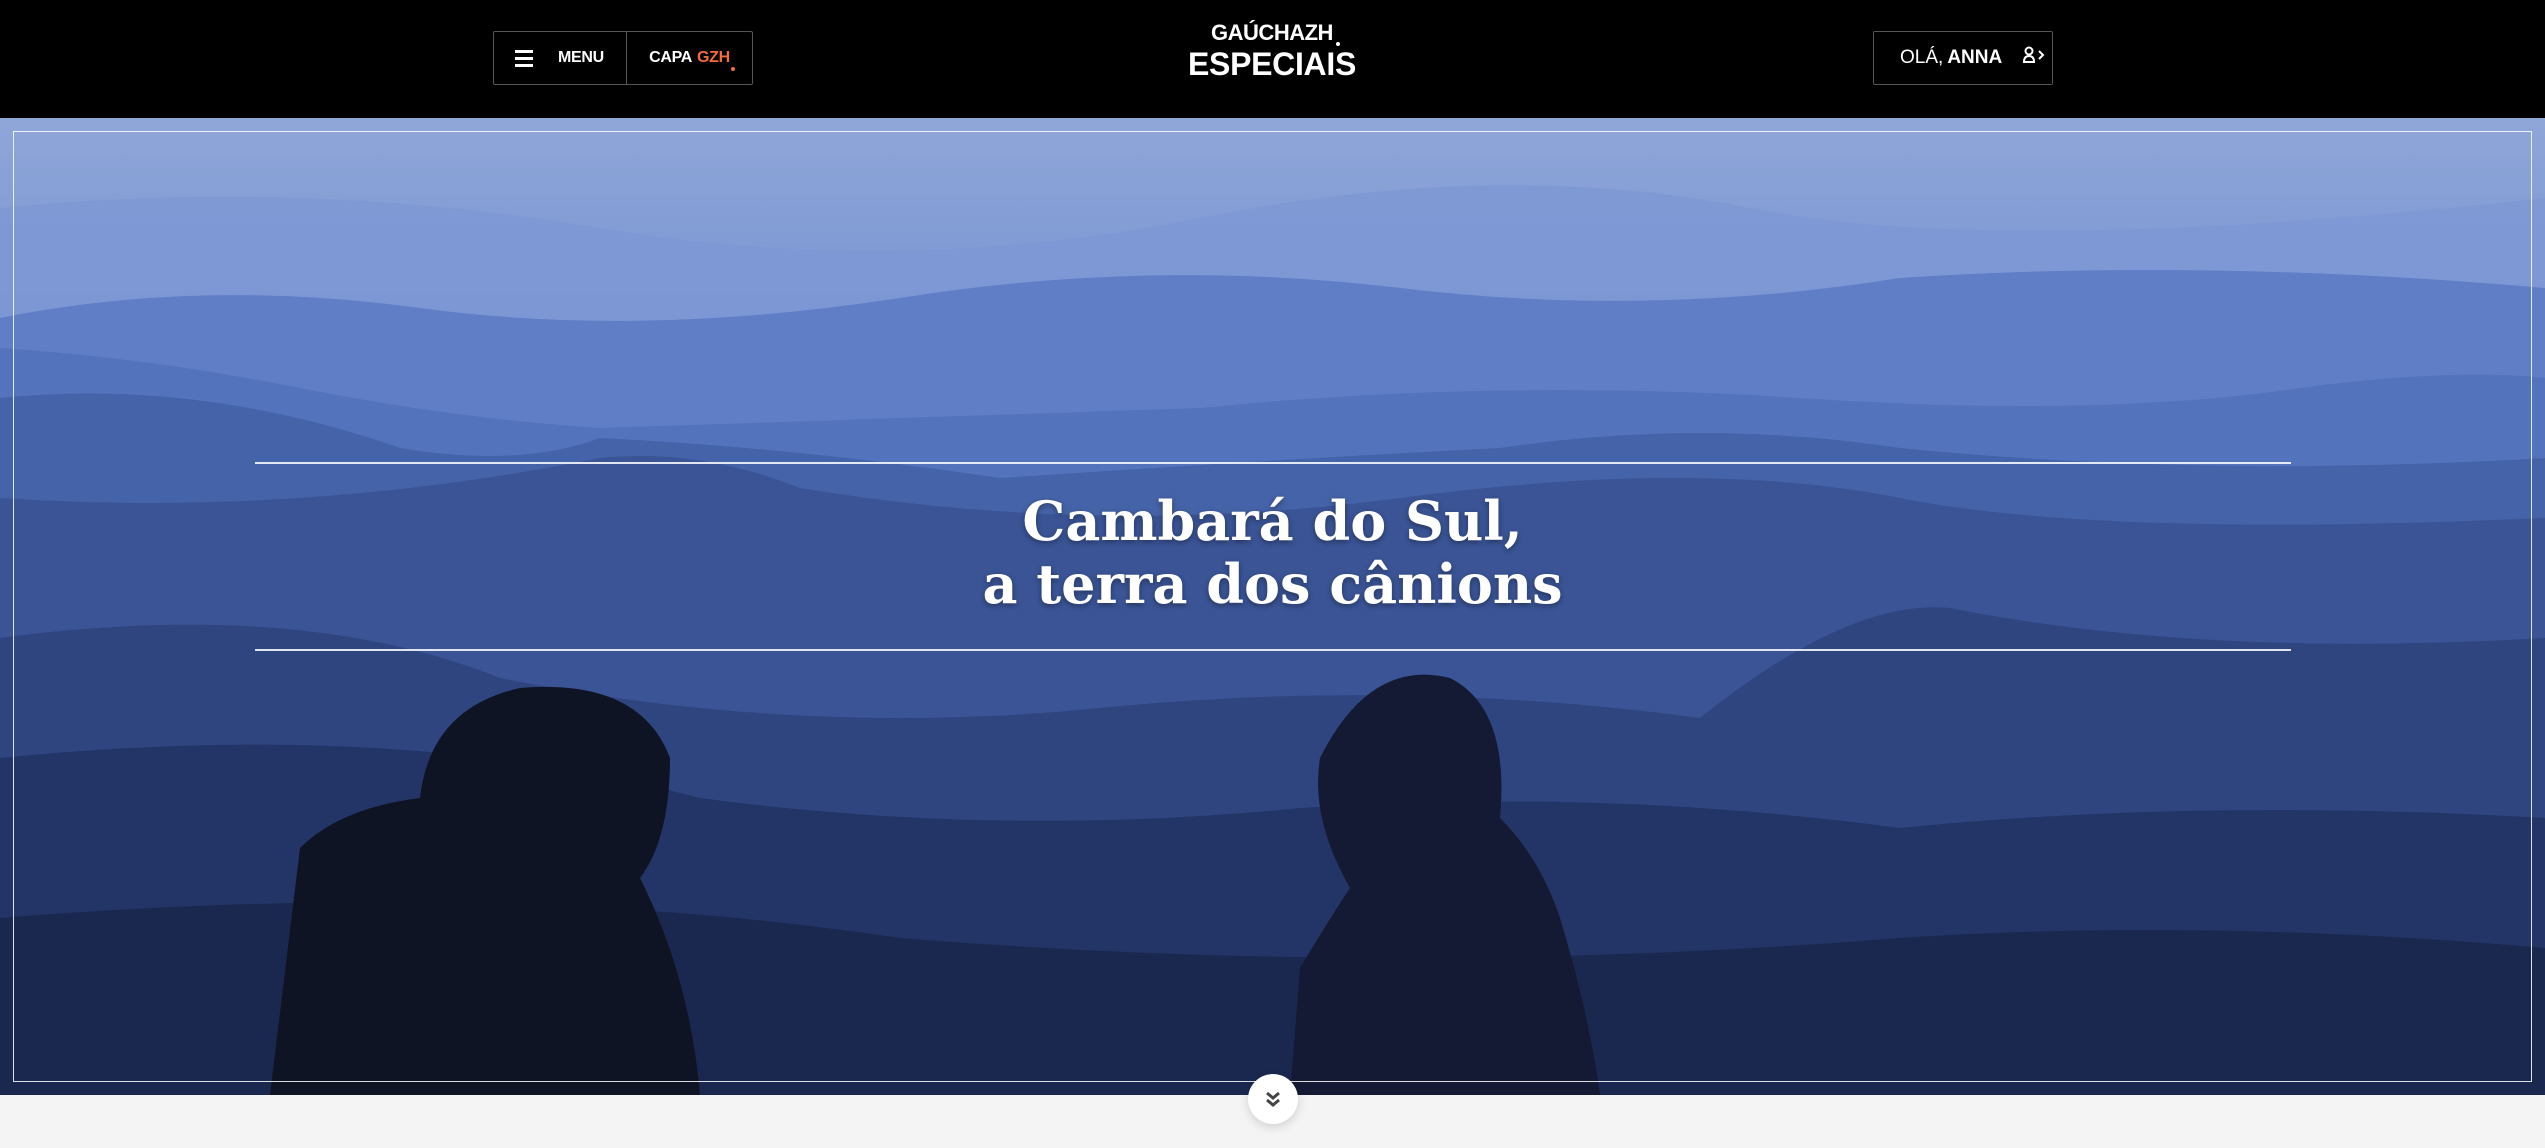 The width and height of the screenshot is (2545, 1148). I want to click on gauchazh-especiais-logo: GAÚCHAZH ESPECIAIS, so click(1272, 51).